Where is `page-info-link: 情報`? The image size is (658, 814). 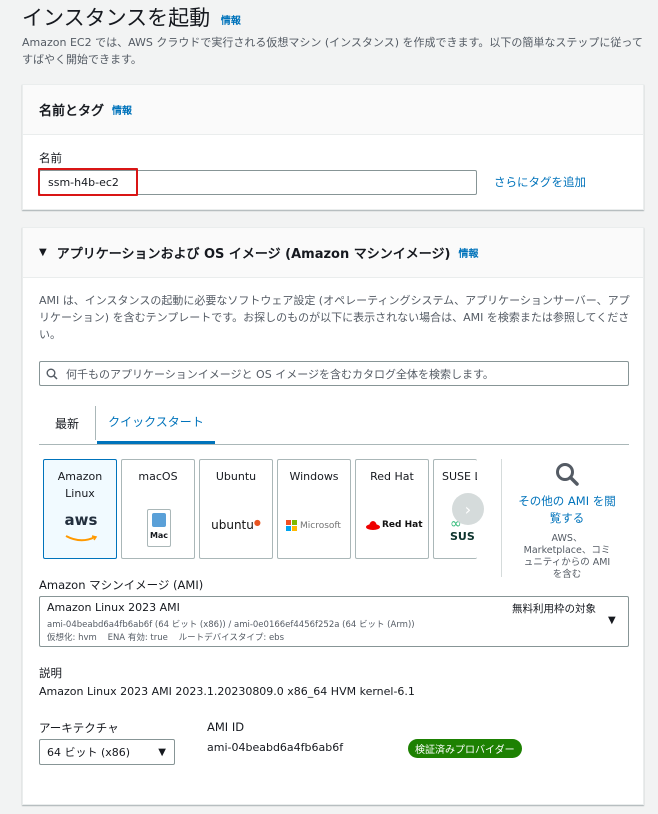 page-info-link: 情報 is located at coordinates (231, 21).